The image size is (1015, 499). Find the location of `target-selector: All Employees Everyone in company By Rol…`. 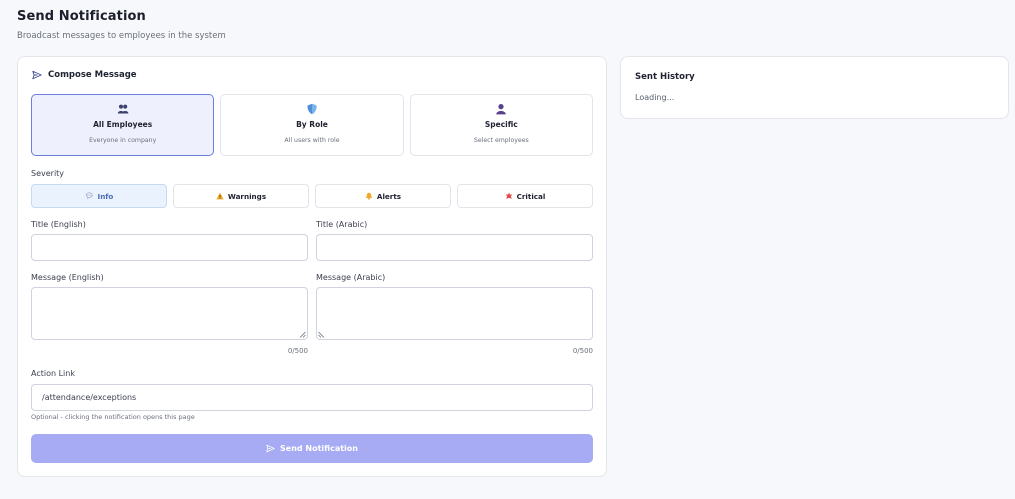

target-selector: All Employees Everyone in company By Rol… is located at coordinates (312, 125).